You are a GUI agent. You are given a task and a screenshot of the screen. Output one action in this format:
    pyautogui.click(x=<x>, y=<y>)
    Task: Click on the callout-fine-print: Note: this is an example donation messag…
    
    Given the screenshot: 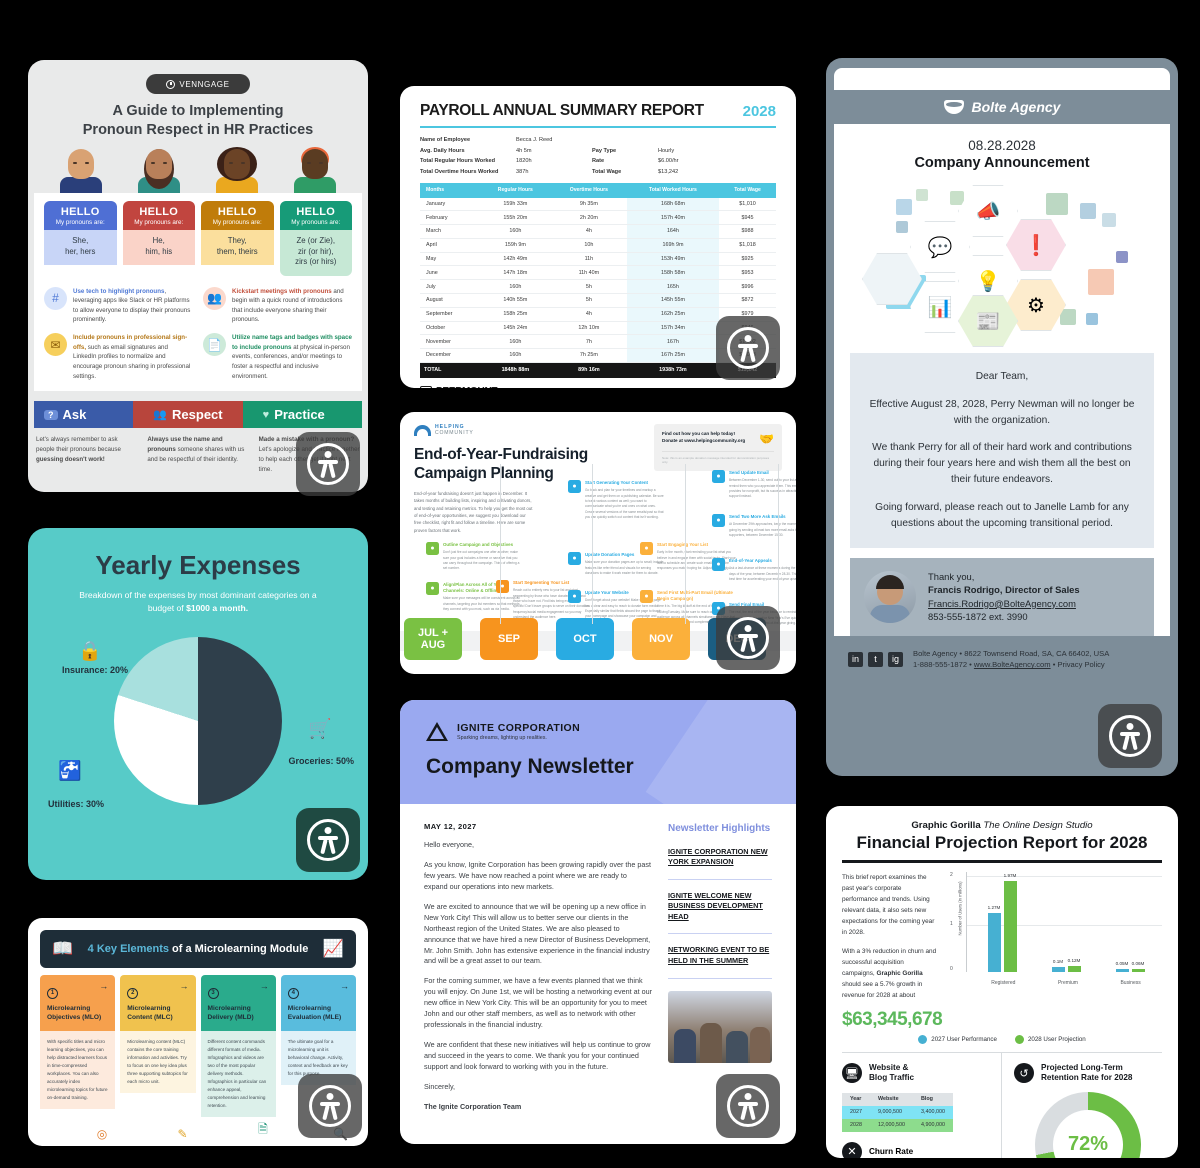 What is the action you would take?
    pyautogui.click(x=718, y=457)
    